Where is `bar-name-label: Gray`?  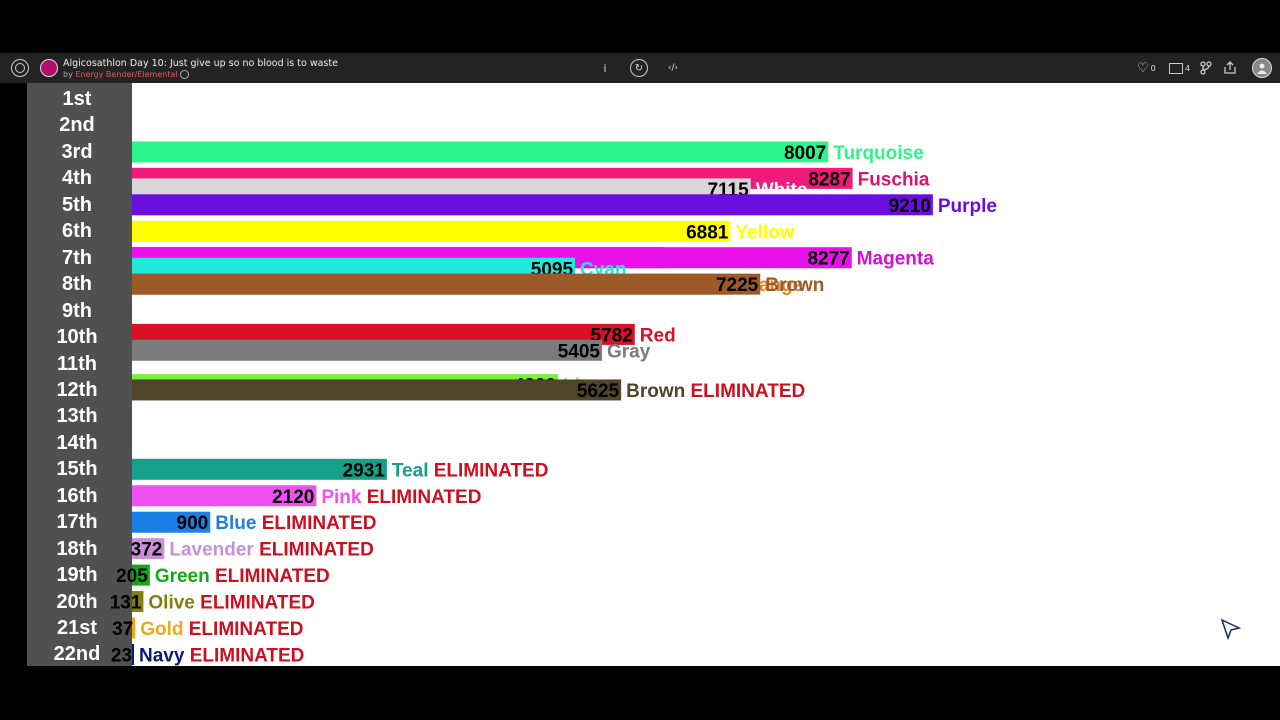
bar-name-label: Gray is located at coordinates (629, 351).